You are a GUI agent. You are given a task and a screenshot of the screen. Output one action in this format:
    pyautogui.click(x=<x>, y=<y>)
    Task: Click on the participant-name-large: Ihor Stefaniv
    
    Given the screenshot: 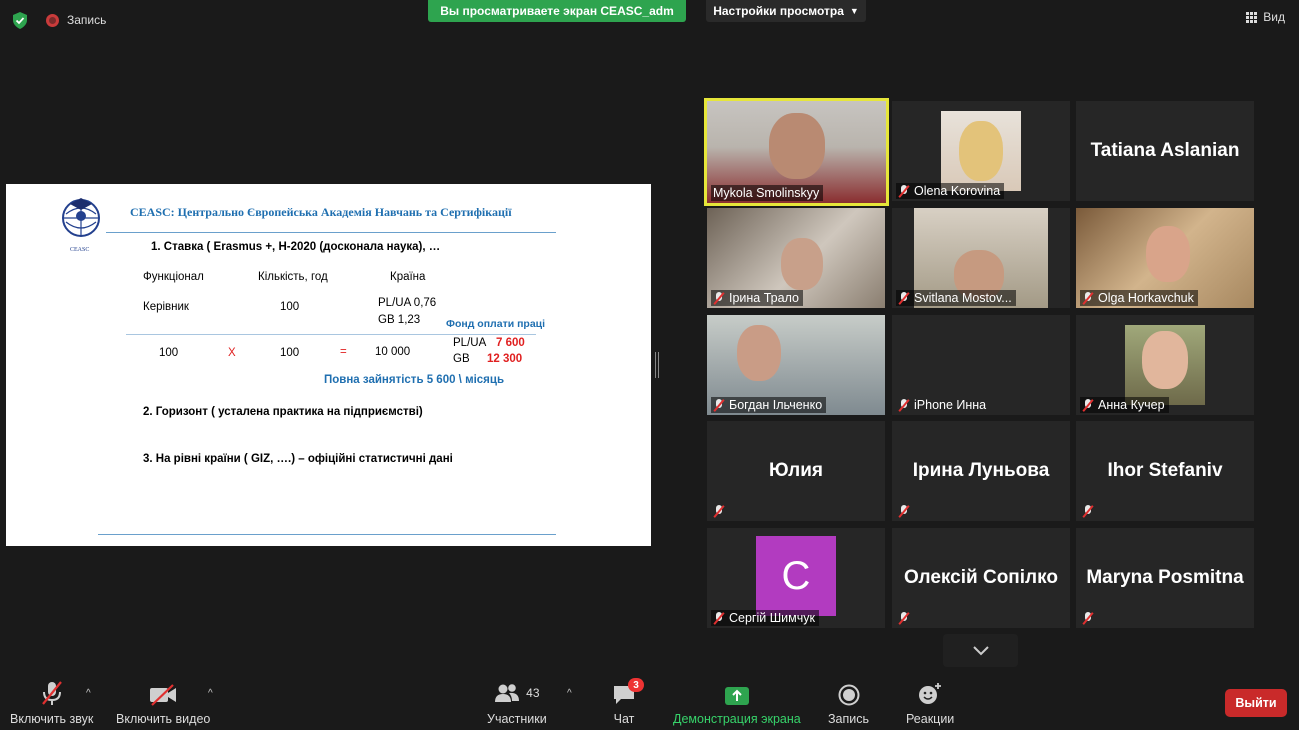 What is the action you would take?
    pyautogui.click(x=1165, y=470)
    